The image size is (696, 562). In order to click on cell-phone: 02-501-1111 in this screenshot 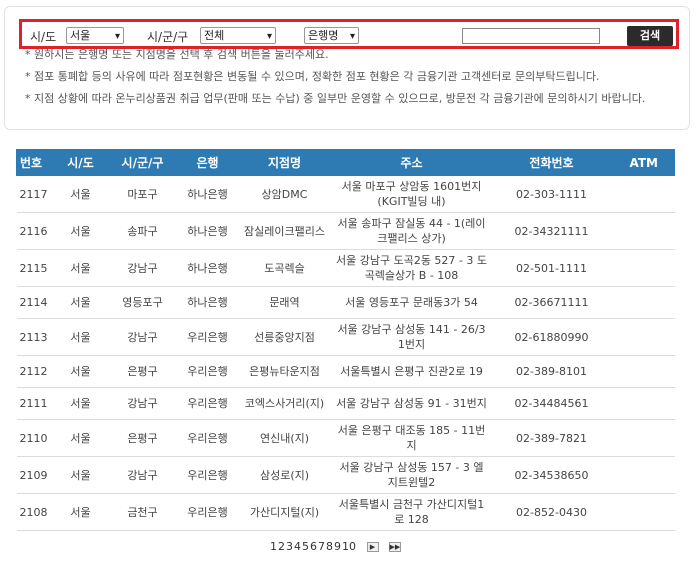, I will do `click(551, 268)`.